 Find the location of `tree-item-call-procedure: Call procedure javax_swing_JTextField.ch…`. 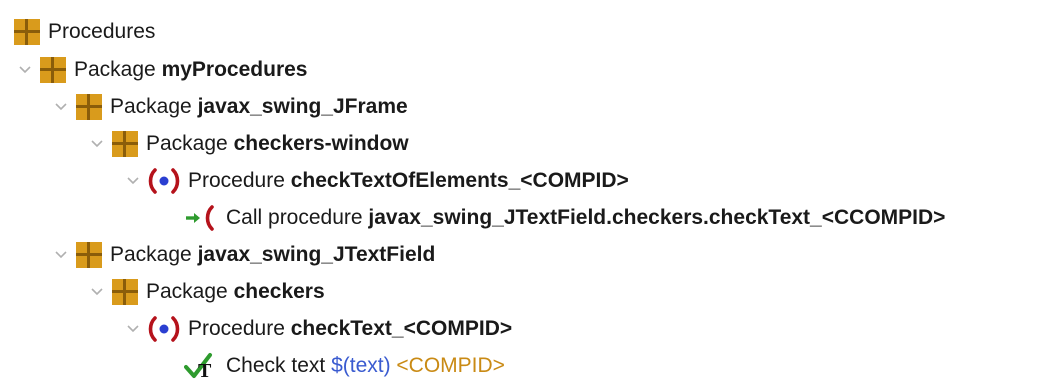

tree-item-call-procedure: Call procedure javax_swing_JTextField.ch… is located at coordinates (564, 218).